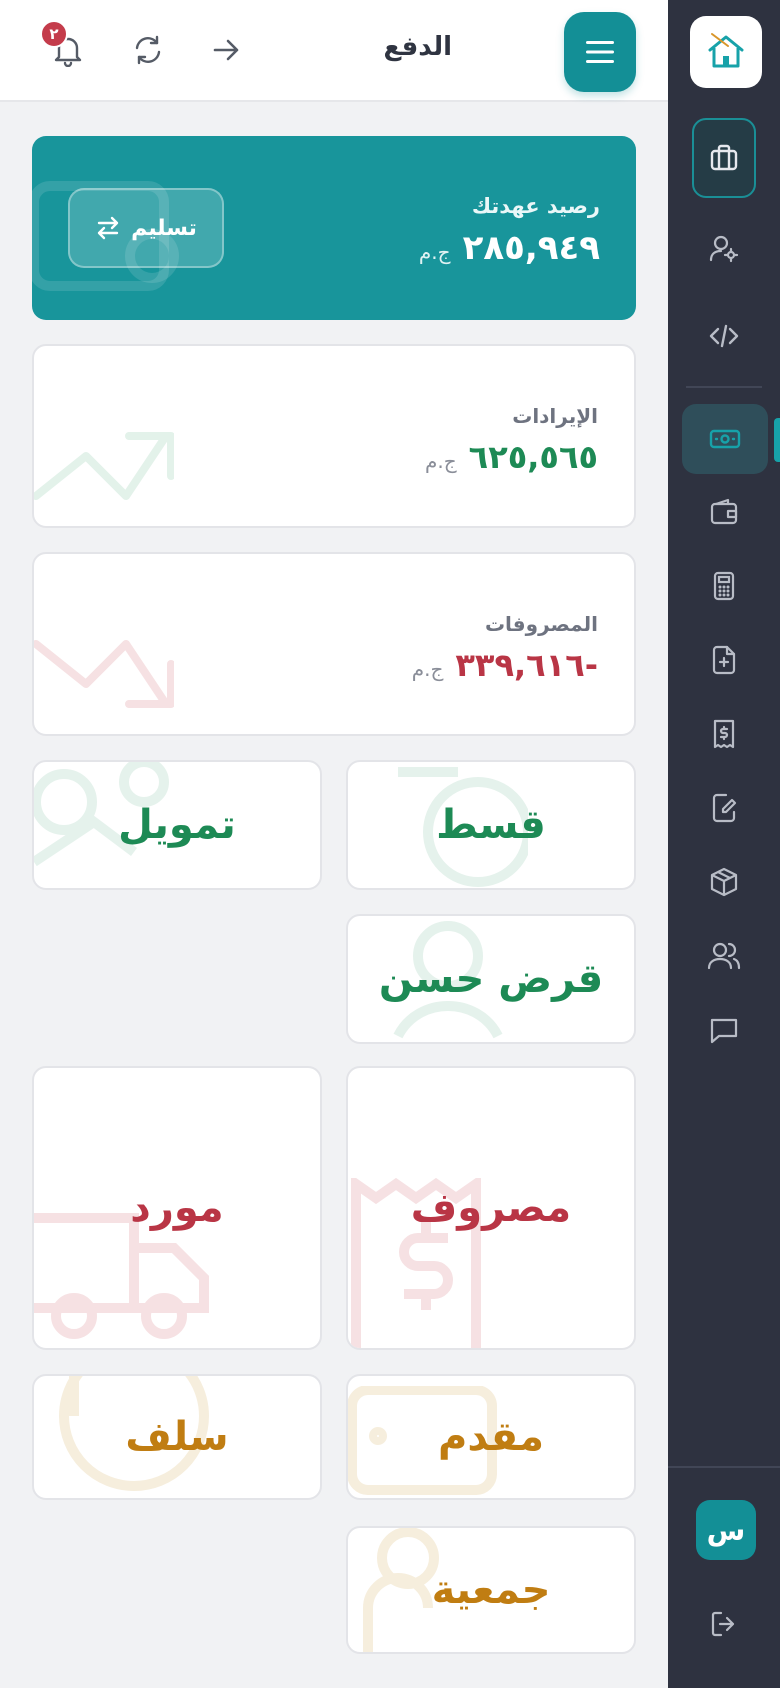 The width and height of the screenshot is (780, 1688). I want to click on balance-amount: ٢٨٥,٩٤٩, so click(531, 248).